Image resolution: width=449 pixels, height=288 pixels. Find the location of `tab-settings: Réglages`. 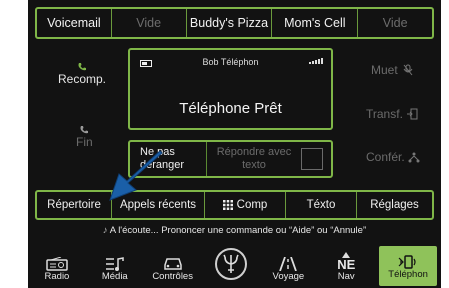

tab-settings: Réglages is located at coordinates (394, 205).